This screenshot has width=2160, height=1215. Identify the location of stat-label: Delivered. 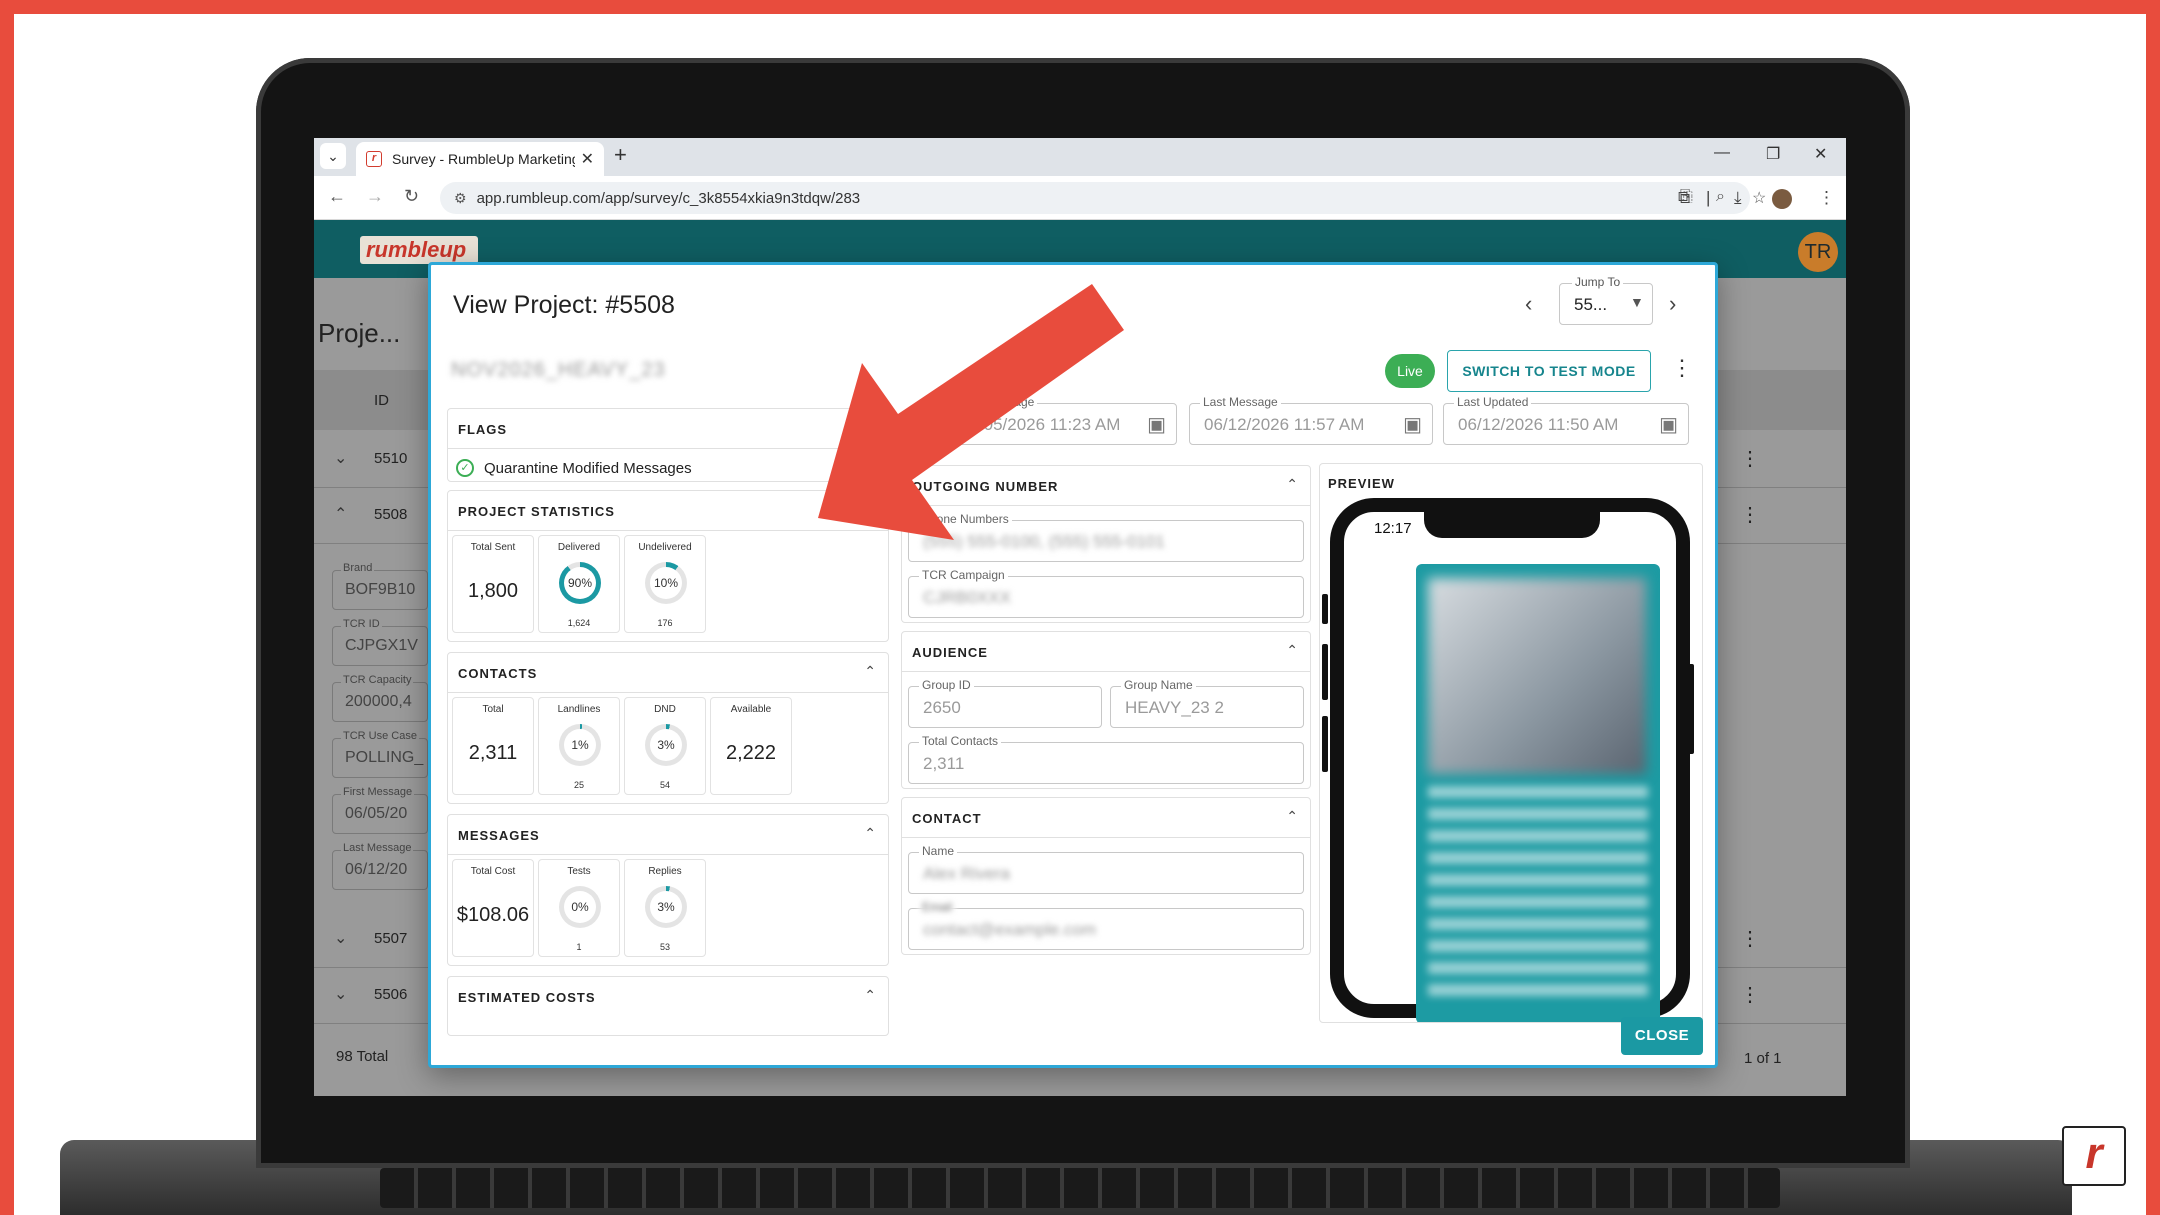
(579, 547).